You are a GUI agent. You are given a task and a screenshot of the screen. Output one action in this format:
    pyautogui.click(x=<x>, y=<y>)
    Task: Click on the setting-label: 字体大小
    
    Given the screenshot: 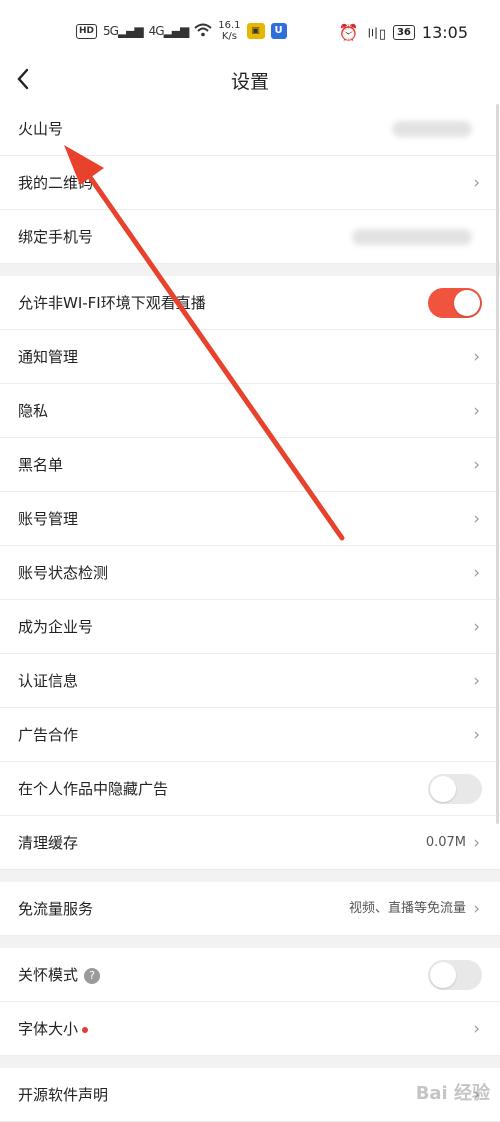 What is the action you would take?
    pyautogui.click(x=53, y=1029)
    